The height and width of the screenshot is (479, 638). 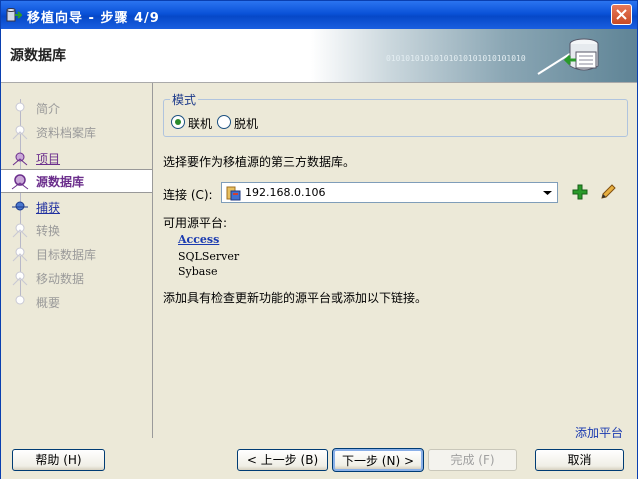 What do you see at coordinates (285, 192) in the screenshot?
I see `connection-value: 192.168.0.106` at bounding box center [285, 192].